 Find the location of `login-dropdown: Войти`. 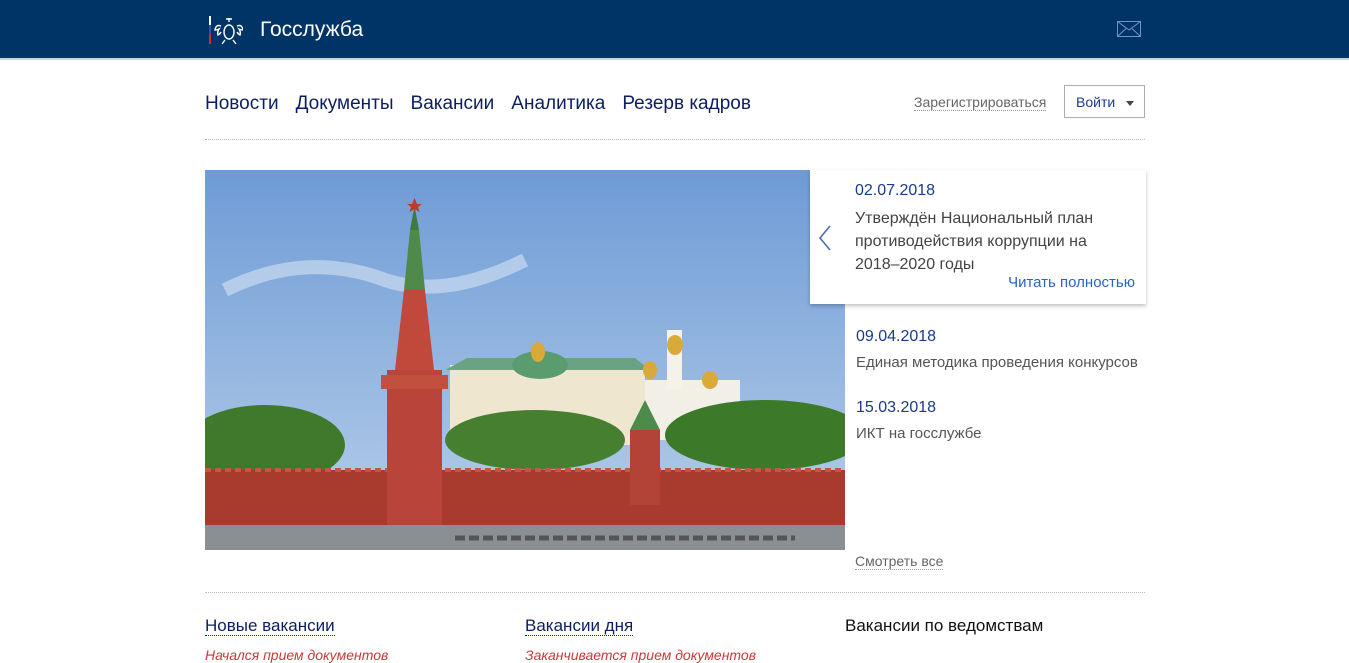

login-dropdown: Войти is located at coordinates (1104, 101).